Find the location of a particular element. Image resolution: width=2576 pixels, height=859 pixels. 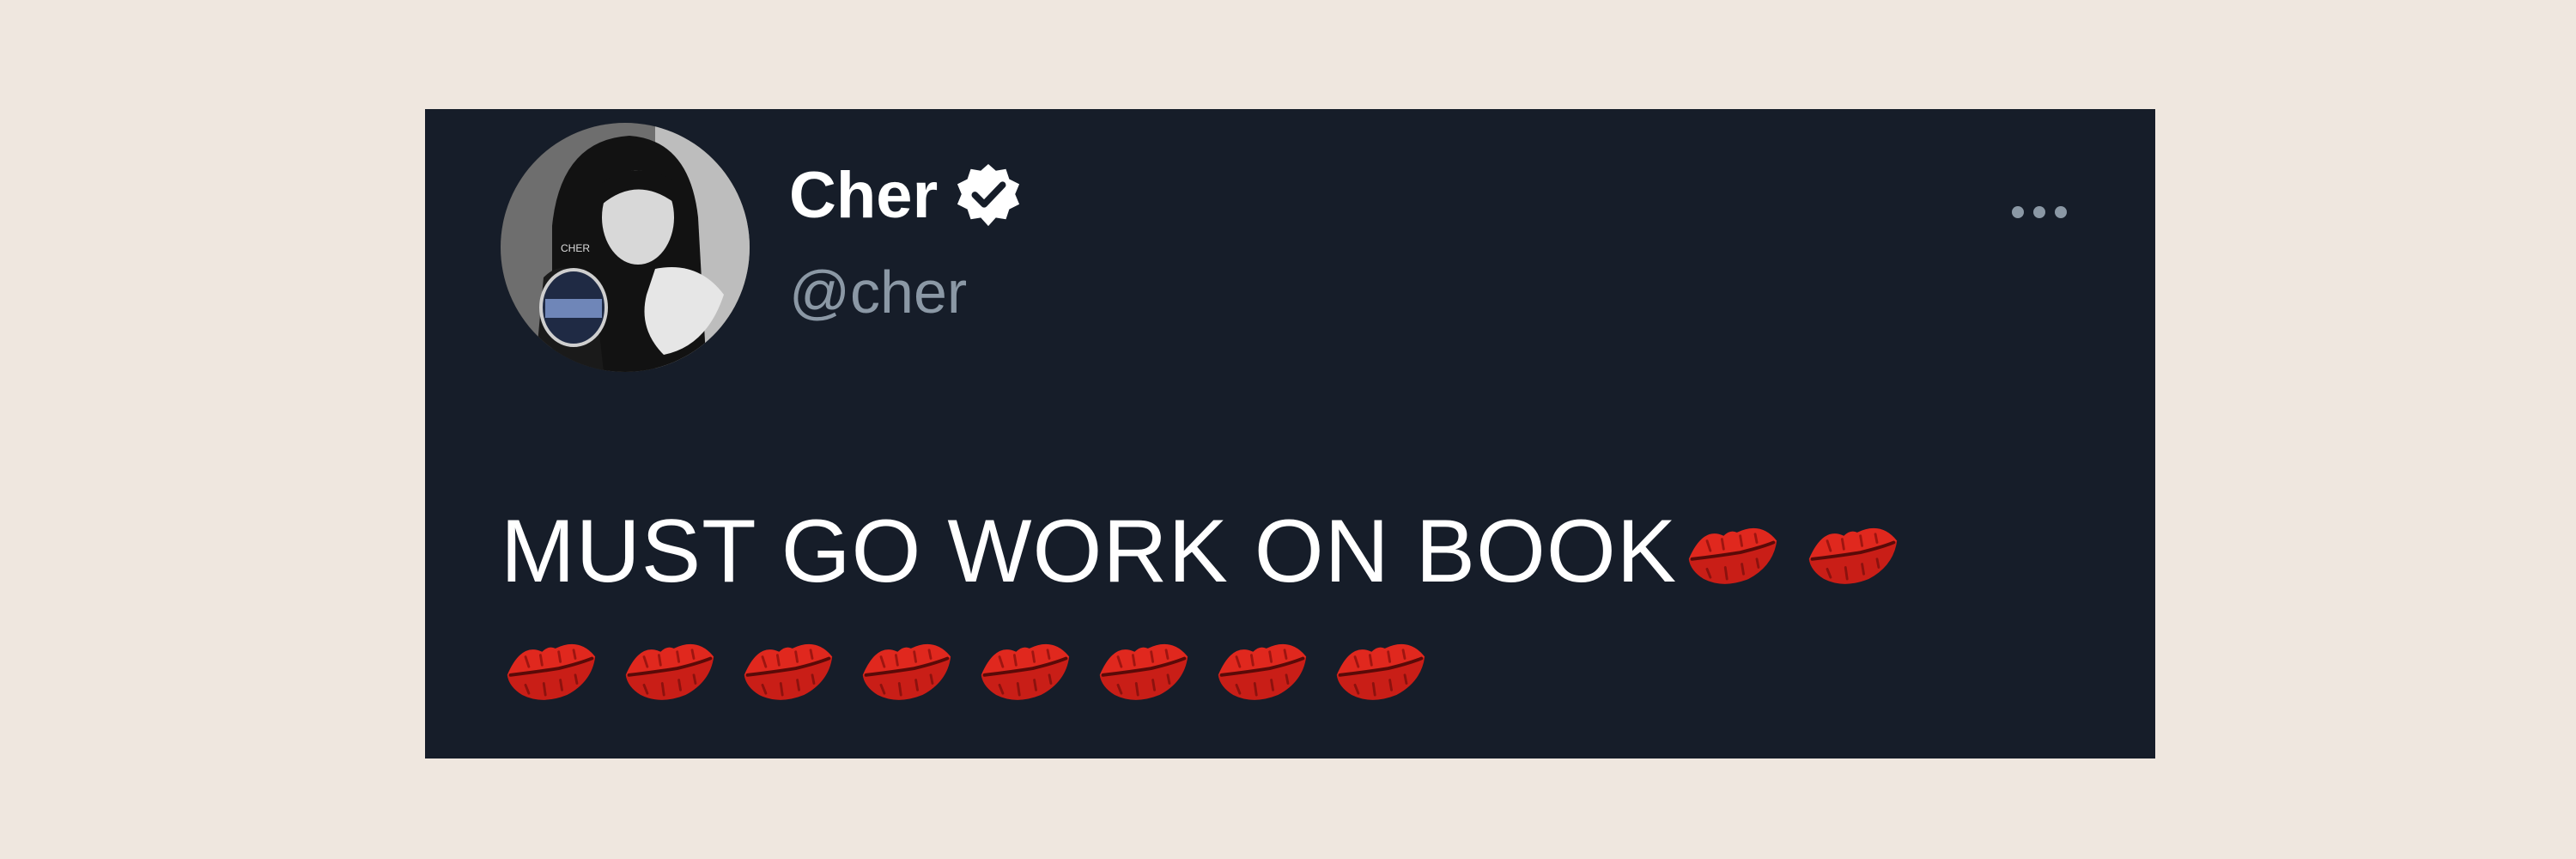

author-name-row: Cher is located at coordinates (906, 195).